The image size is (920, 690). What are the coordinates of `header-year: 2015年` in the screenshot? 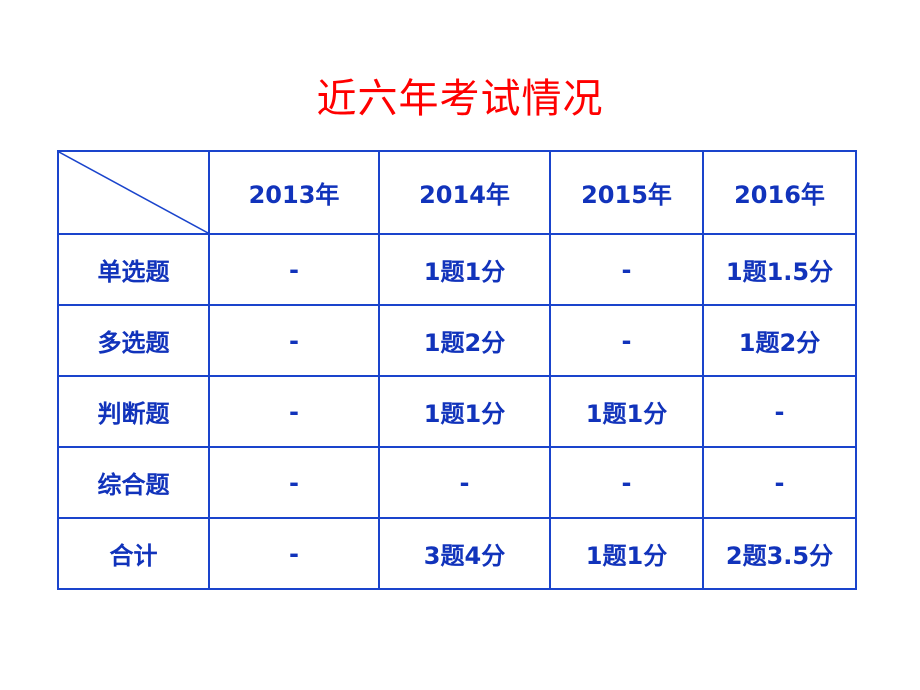 It's located at (626, 192).